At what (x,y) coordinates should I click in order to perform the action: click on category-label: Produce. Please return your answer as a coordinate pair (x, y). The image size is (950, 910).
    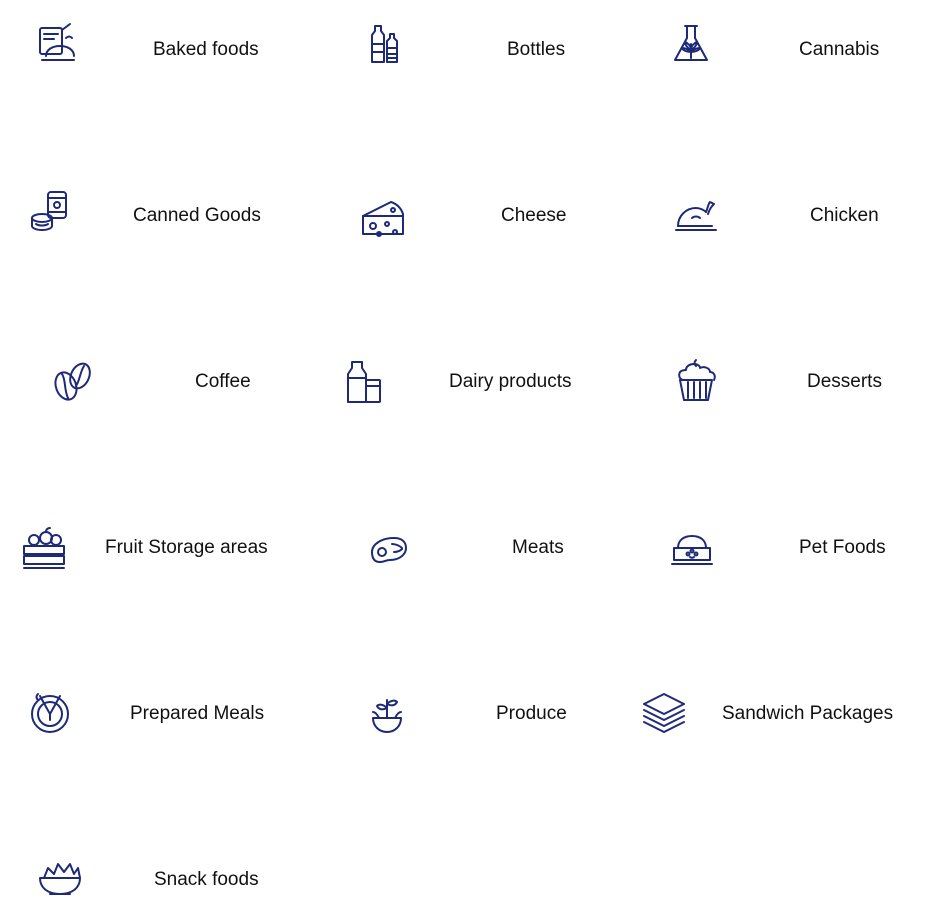
    Looking at the image, I should click on (531, 713).